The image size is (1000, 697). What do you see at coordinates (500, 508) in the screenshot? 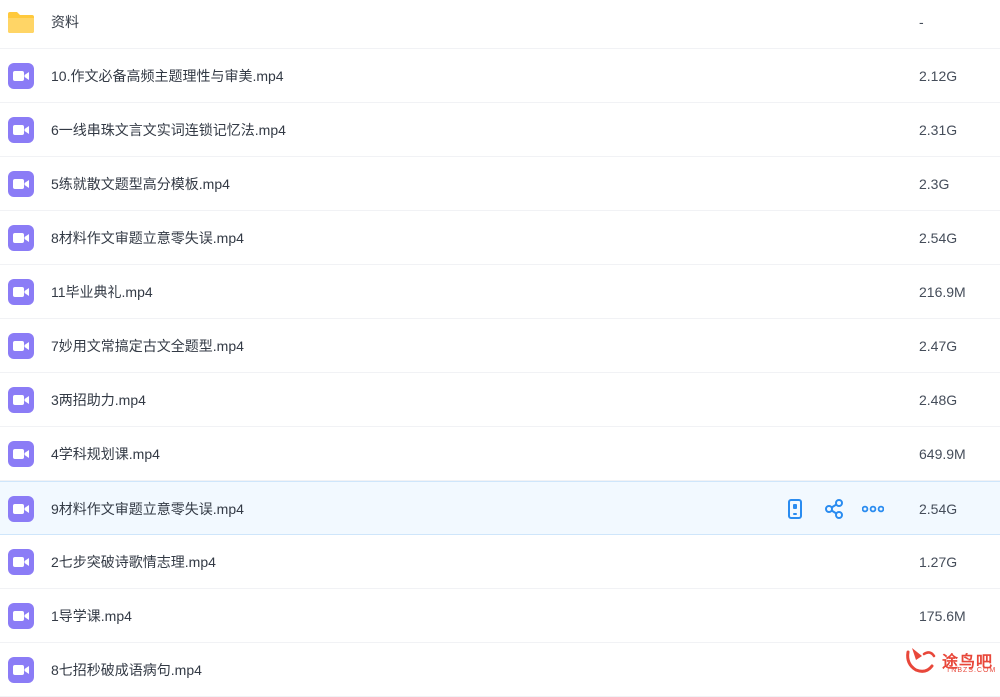
I see `file-row-hovered: 9材料作文审题立意零失误.mp4 2.54G` at bounding box center [500, 508].